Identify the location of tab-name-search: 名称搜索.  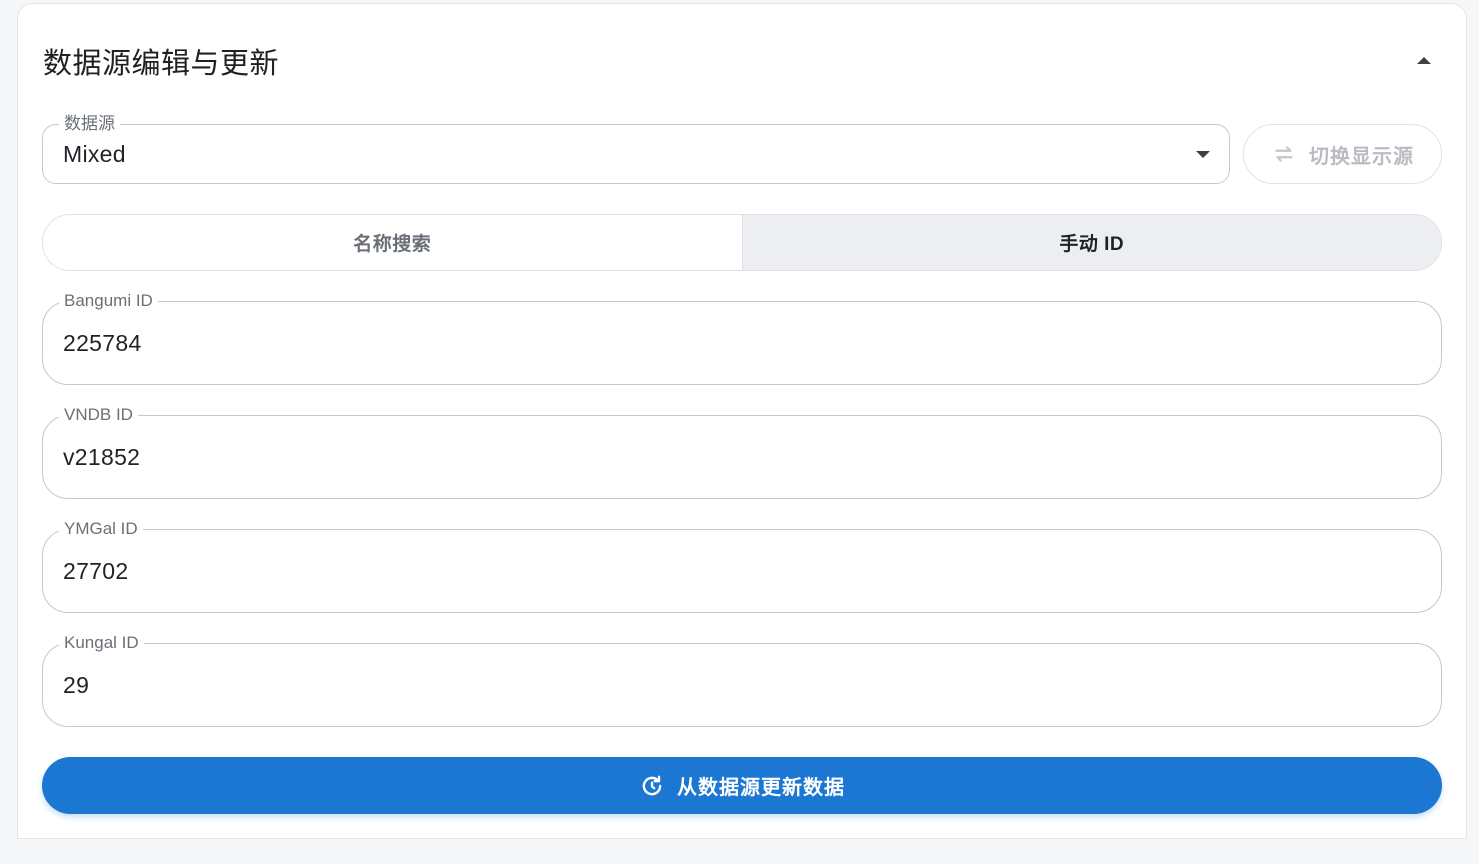
(392, 242).